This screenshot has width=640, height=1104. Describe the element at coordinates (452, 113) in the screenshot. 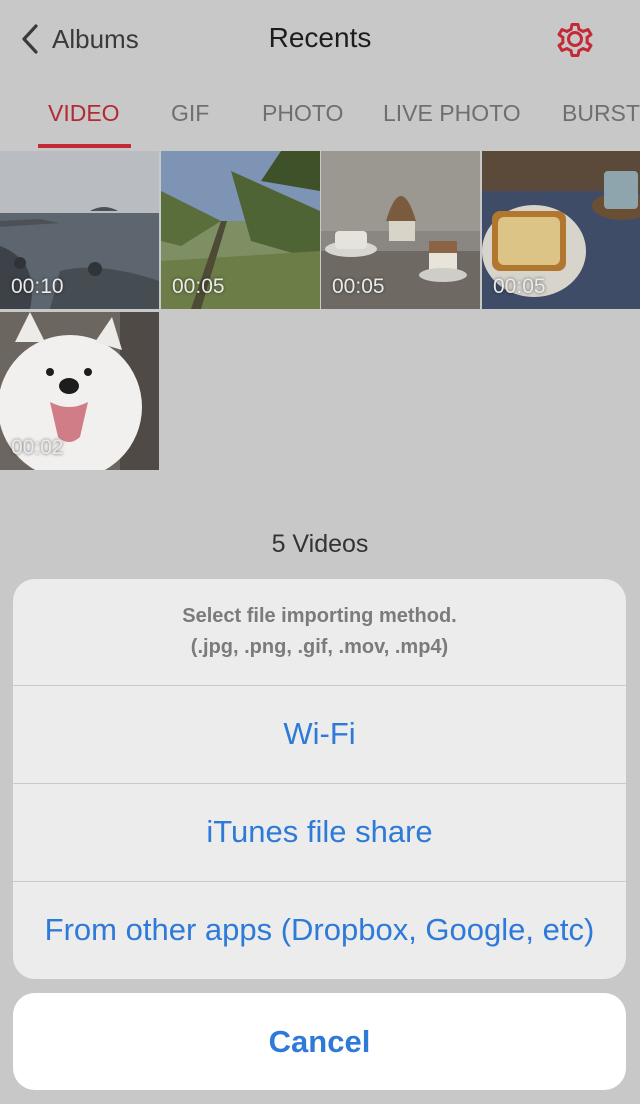

I see `tab-live-photo: LIVE PHOTO` at that location.